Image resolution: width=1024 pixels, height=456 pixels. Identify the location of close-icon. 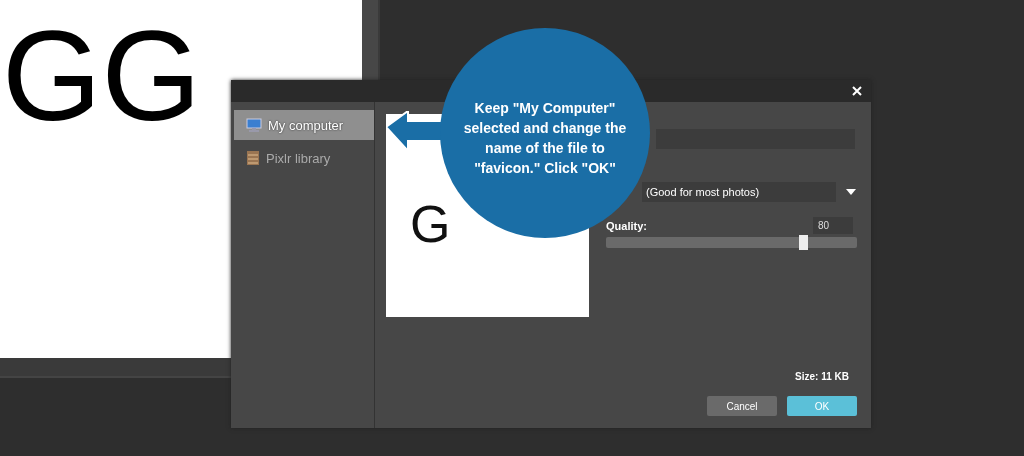
(857, 91).